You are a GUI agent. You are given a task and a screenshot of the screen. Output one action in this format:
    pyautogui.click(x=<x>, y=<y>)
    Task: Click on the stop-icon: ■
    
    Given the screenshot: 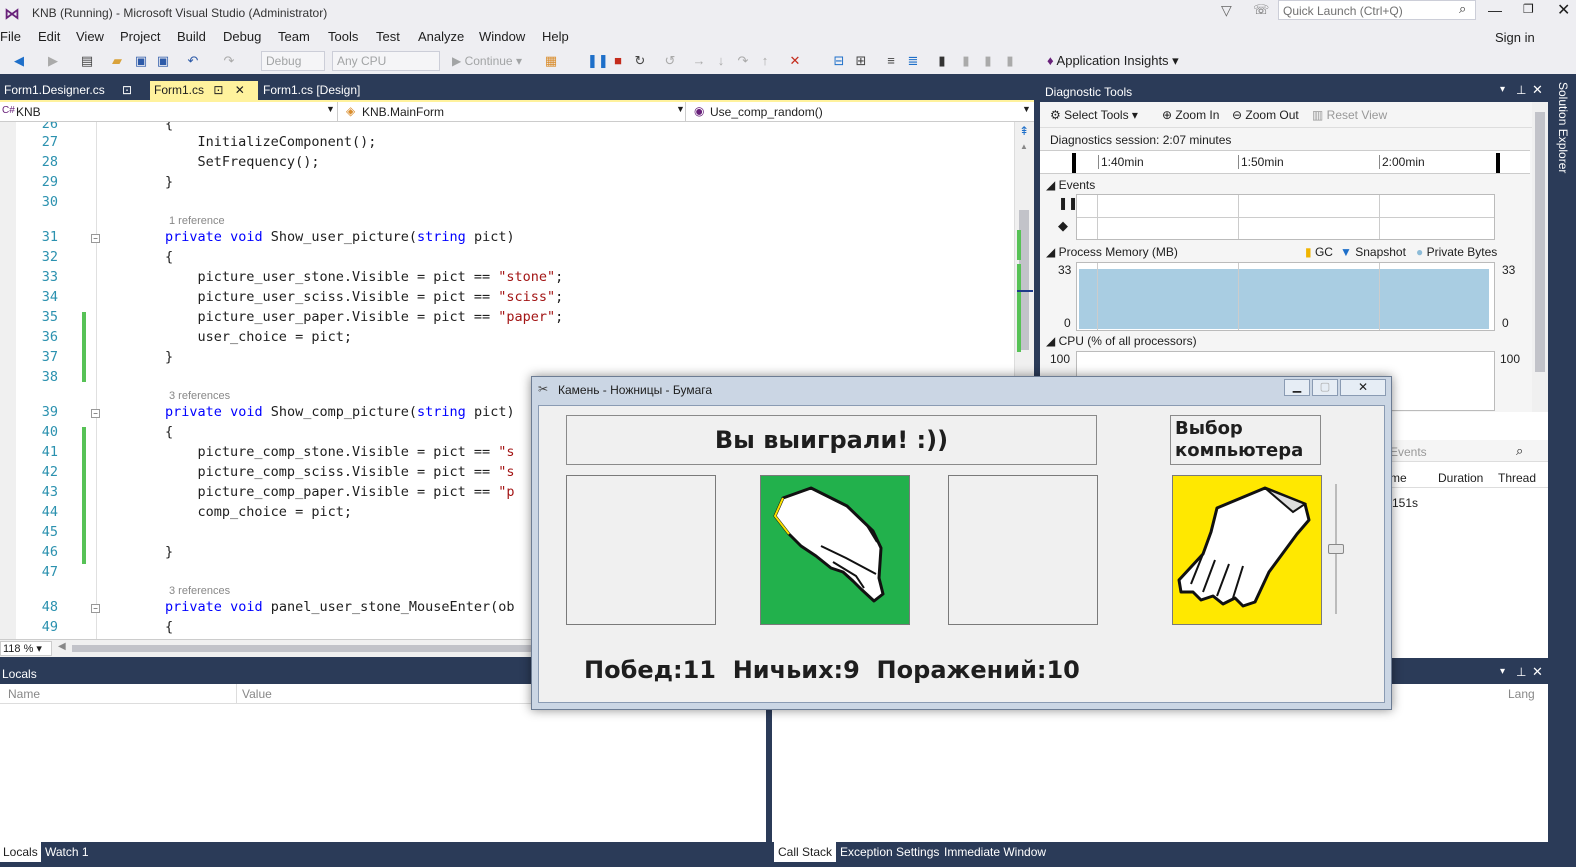 What is the action you would take?
    pyautogui.click(x=618, y=61)
    